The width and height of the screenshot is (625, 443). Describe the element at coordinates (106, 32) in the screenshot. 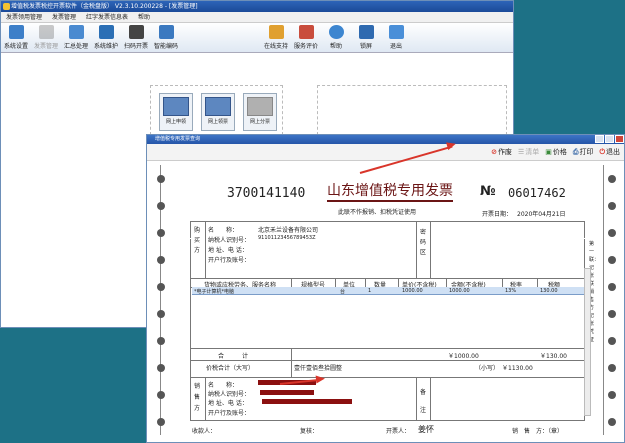

I see `monitor-icon` at that location.